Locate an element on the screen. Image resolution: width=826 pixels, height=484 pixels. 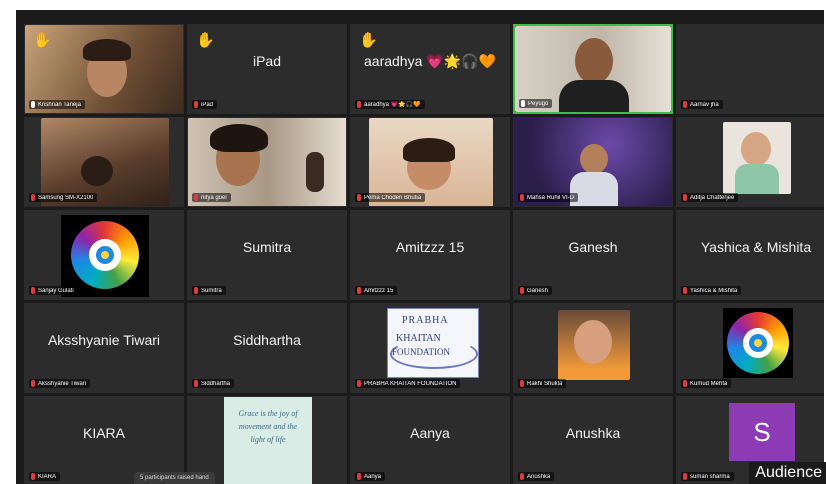
participant-tile: Sumitra Sumitra is located at coordinates (267, 255).